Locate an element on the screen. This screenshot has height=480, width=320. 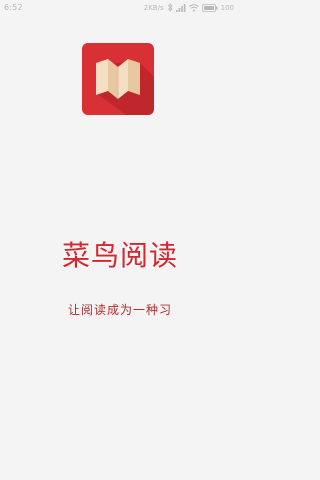
app-title: 菜鸟阅读 is located at coordinates (119, 255).